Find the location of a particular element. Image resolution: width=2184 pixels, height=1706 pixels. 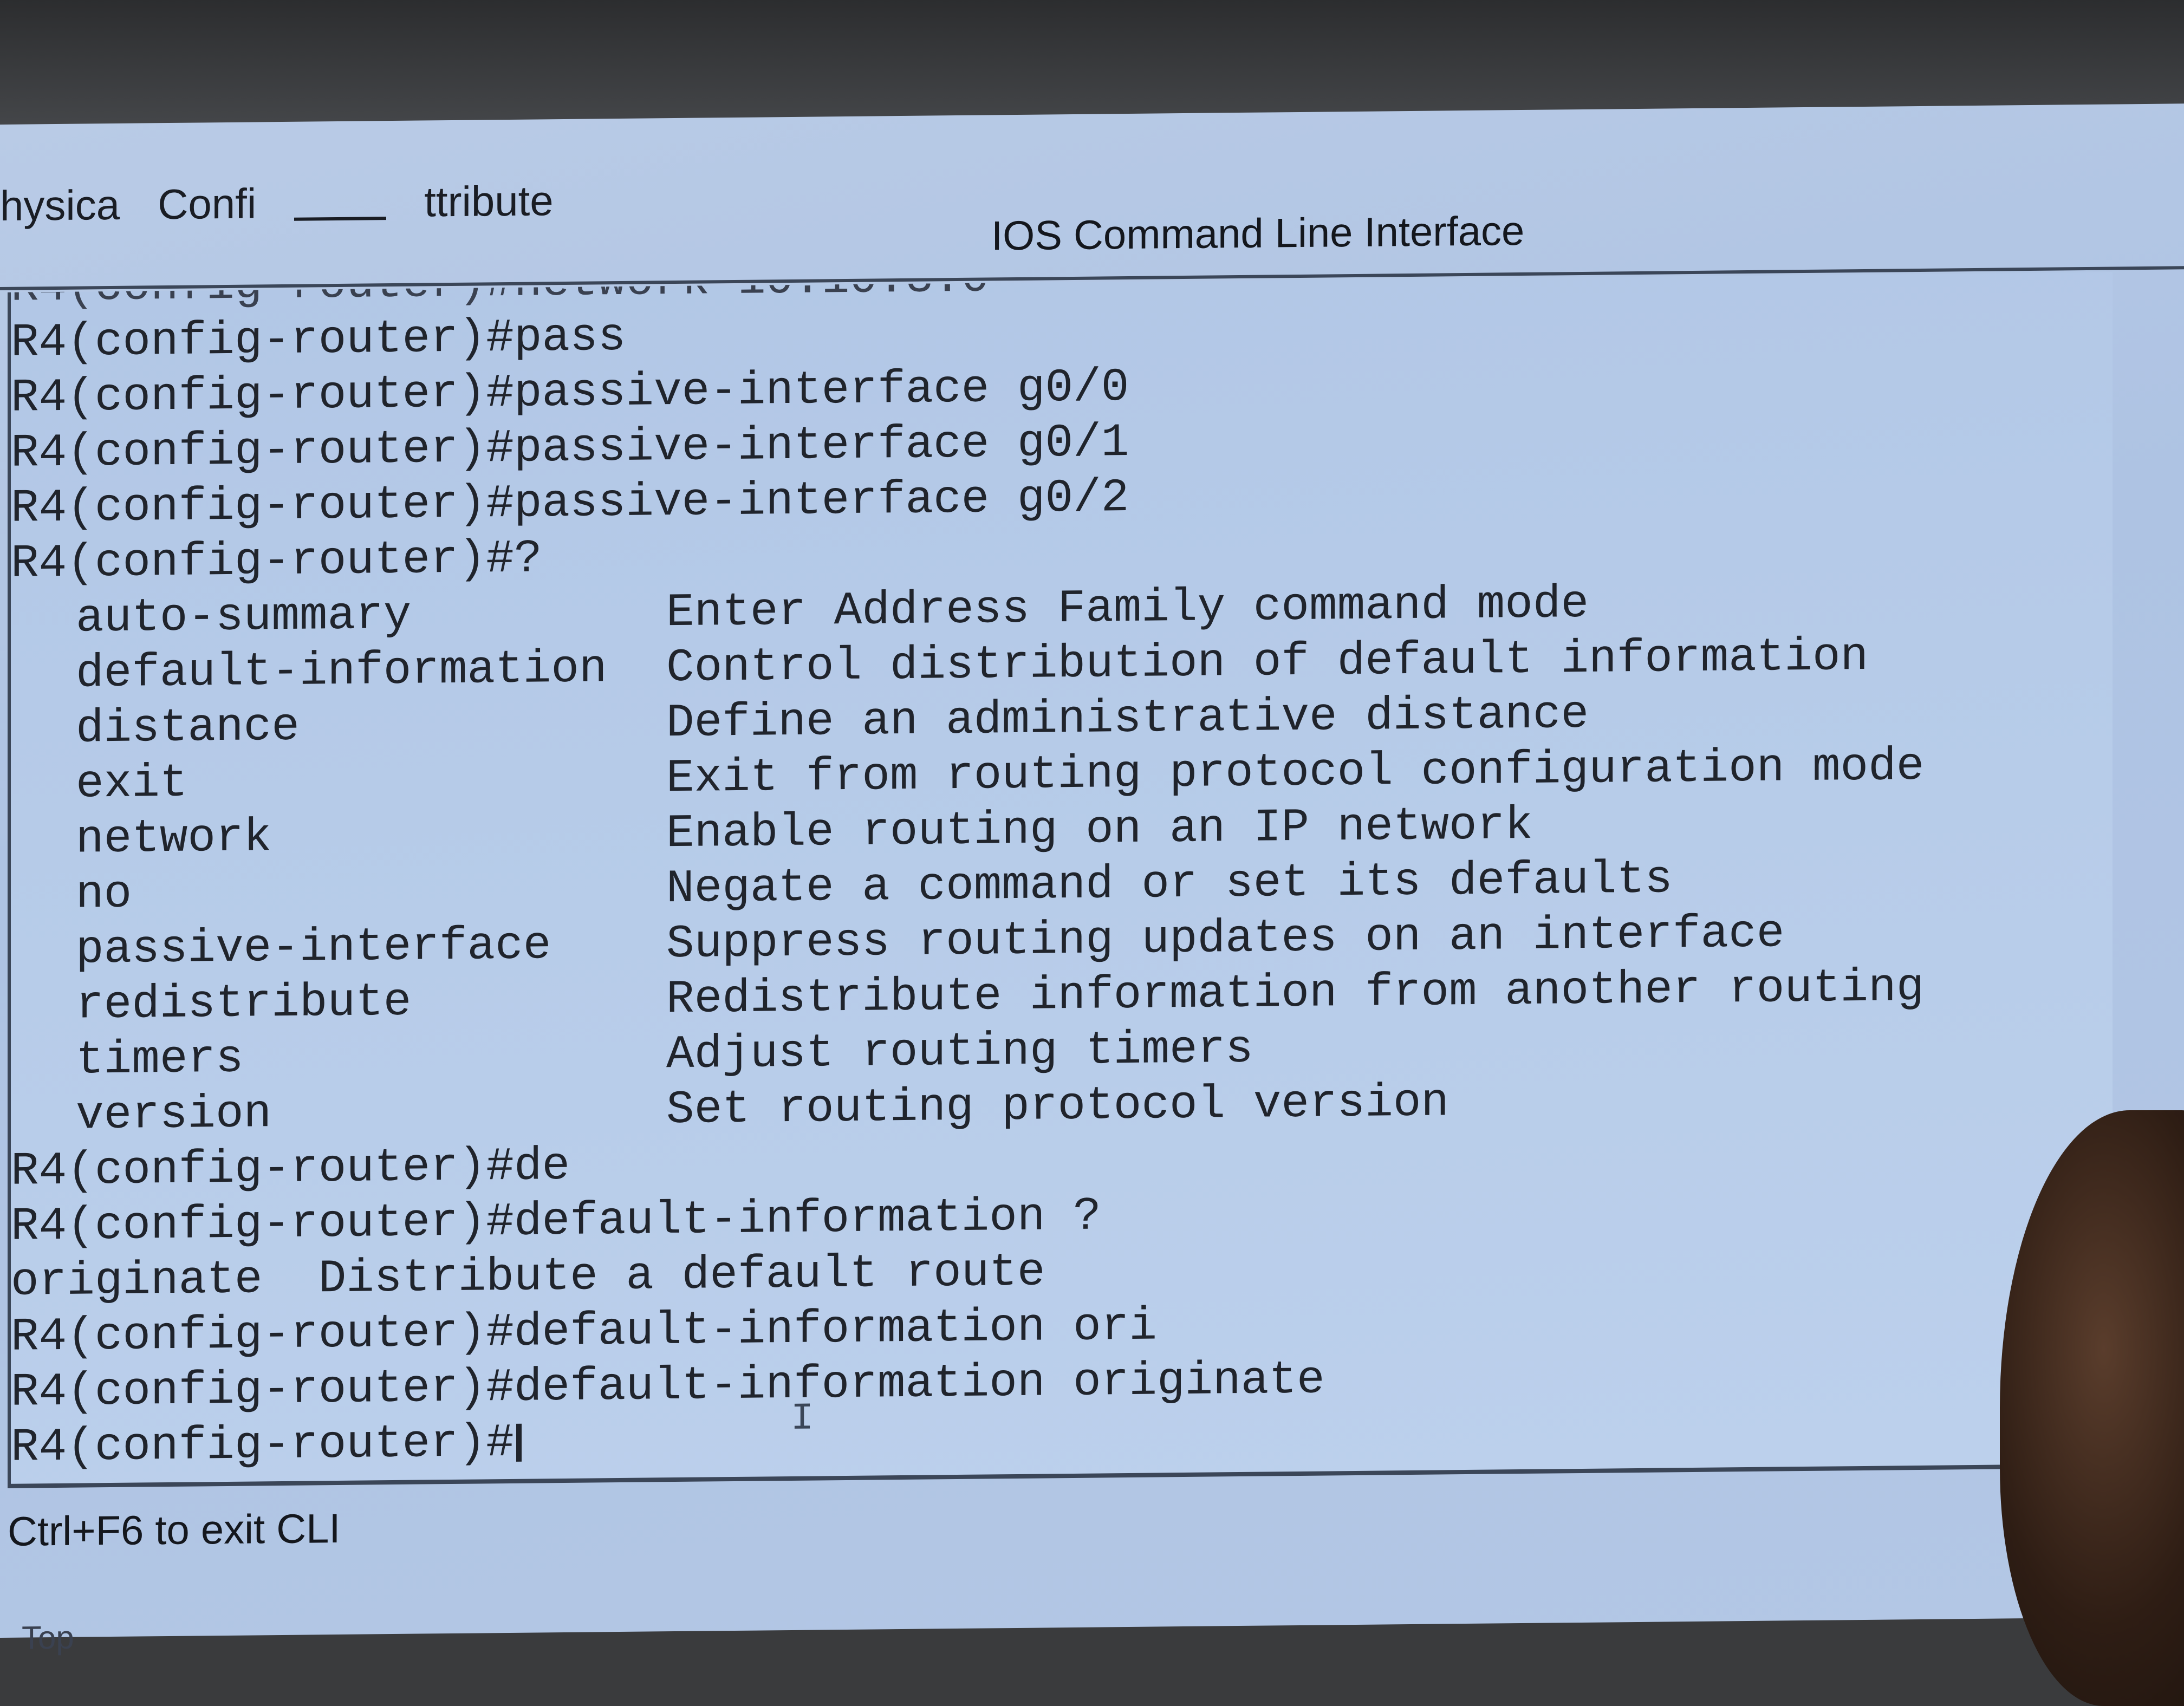

help-command: no is located at coordinates (104, 894).